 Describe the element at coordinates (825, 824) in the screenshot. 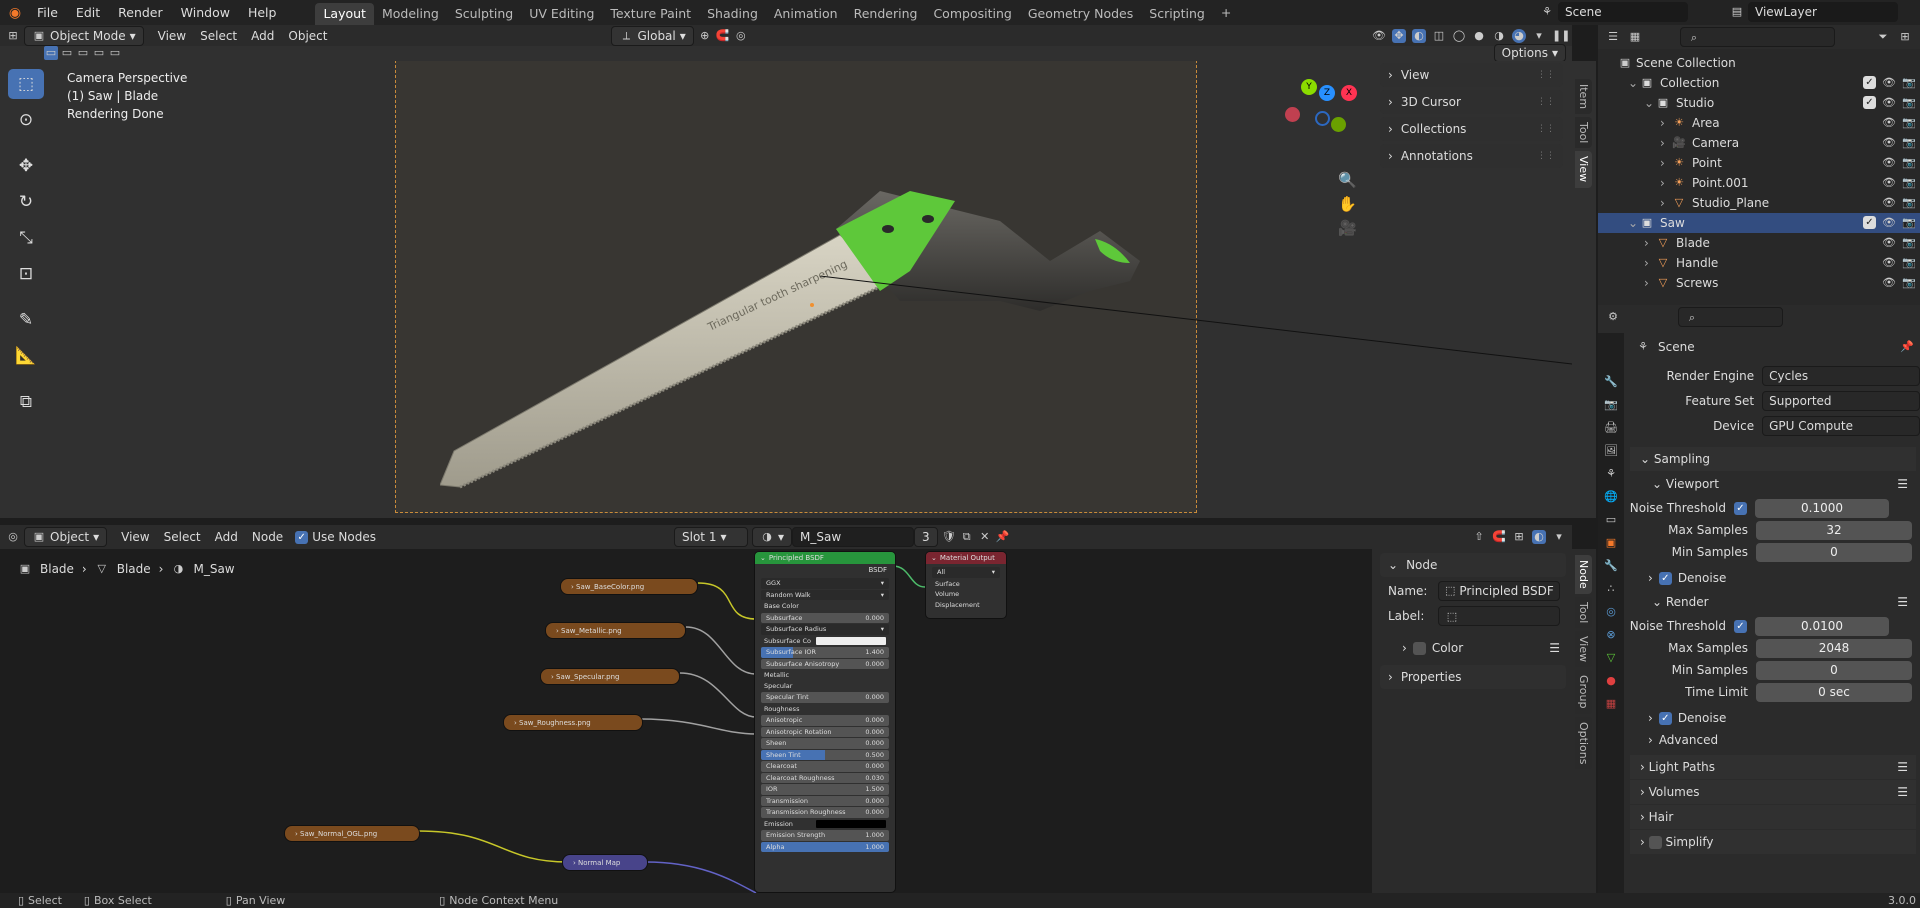

I see `bsdf-input-emission: Emission` at that location.